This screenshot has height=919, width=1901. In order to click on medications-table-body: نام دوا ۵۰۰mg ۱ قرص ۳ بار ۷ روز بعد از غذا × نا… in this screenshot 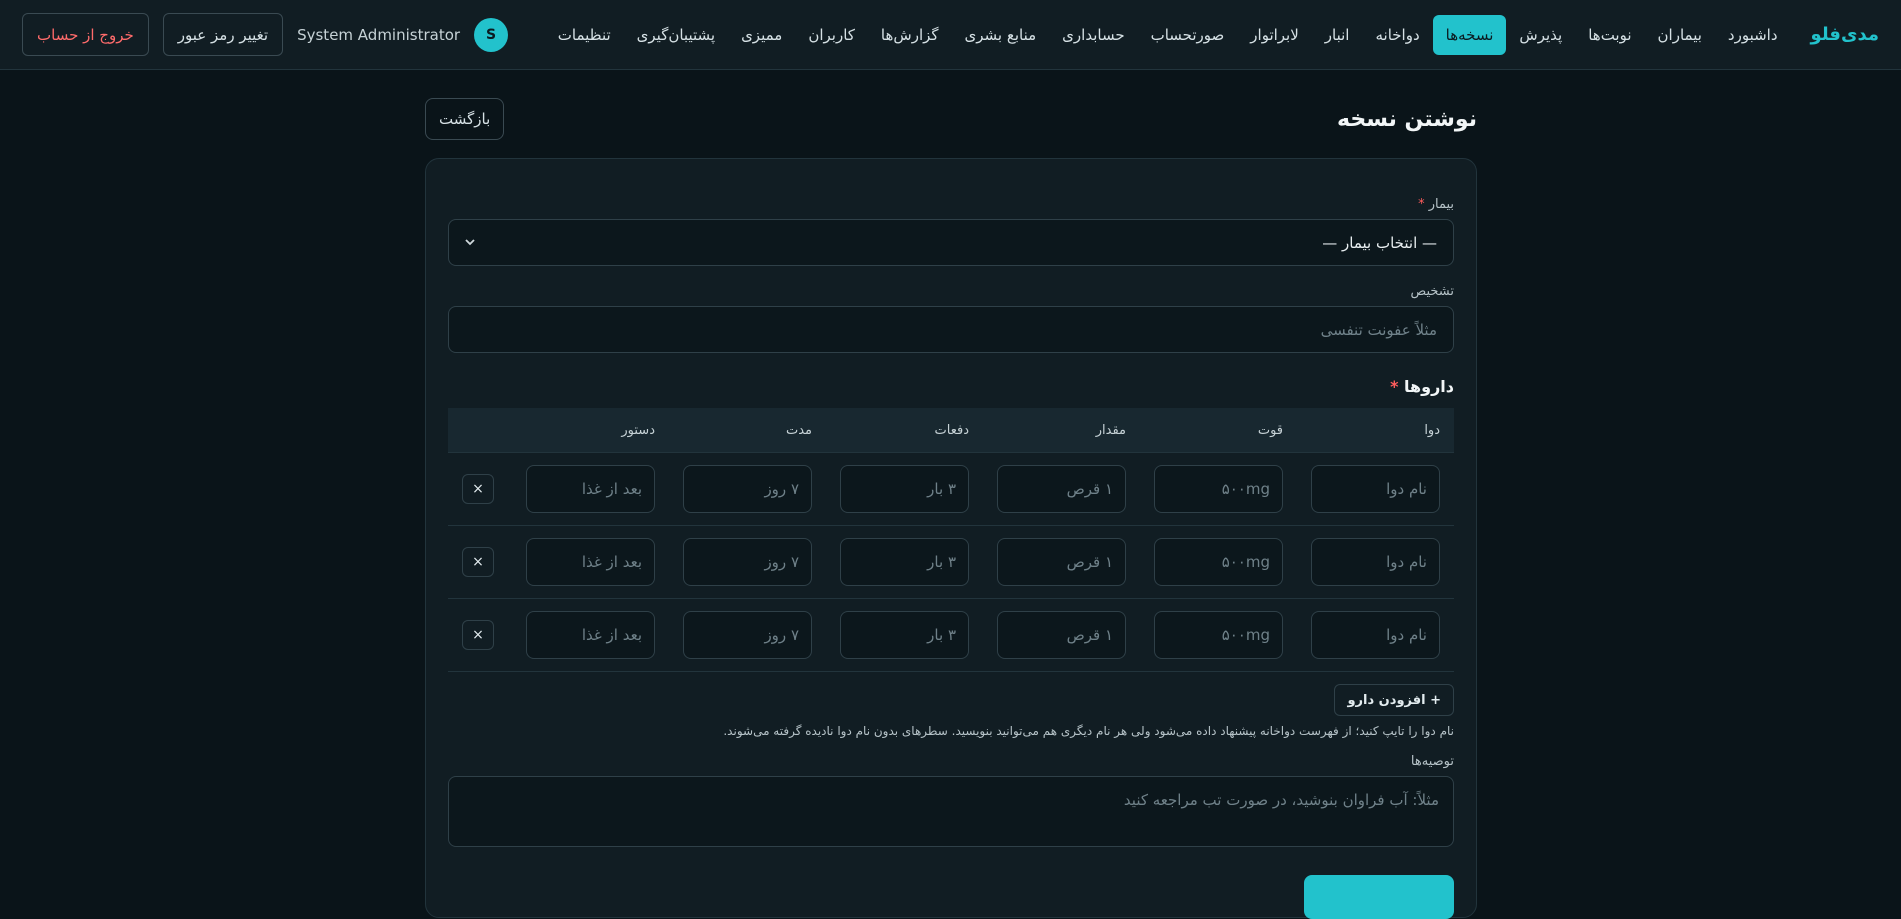, I will do `click(951, 562)`.